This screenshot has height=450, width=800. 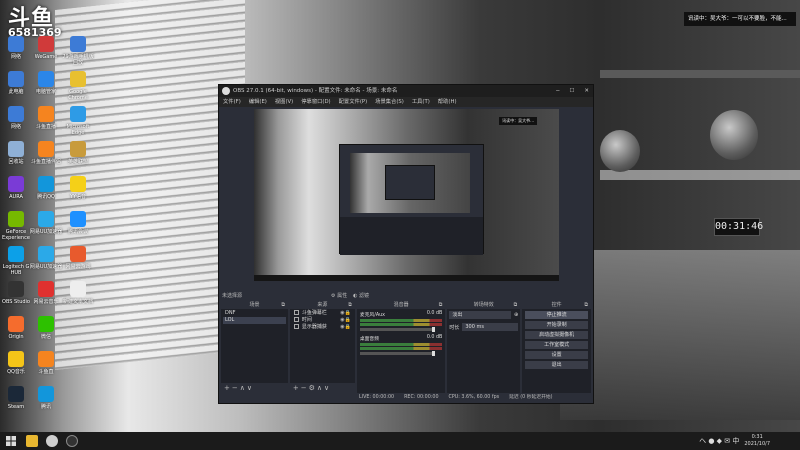 I want to click on desktop-icon: 腾讯, so click(x=46, y=398).